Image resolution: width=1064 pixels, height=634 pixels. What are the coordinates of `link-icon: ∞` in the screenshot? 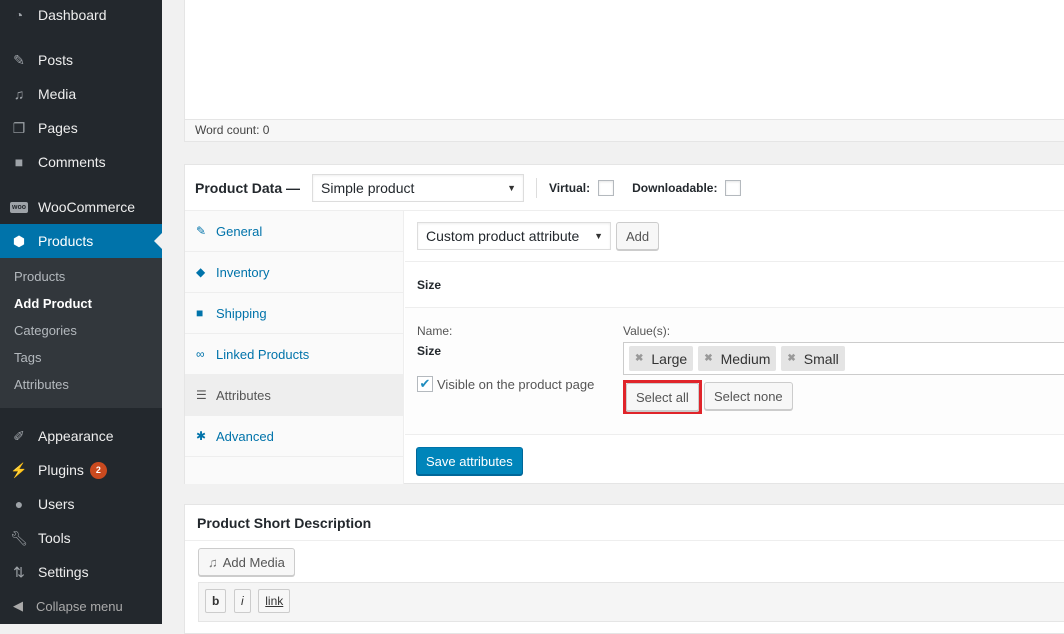 It's located at (200, 354).